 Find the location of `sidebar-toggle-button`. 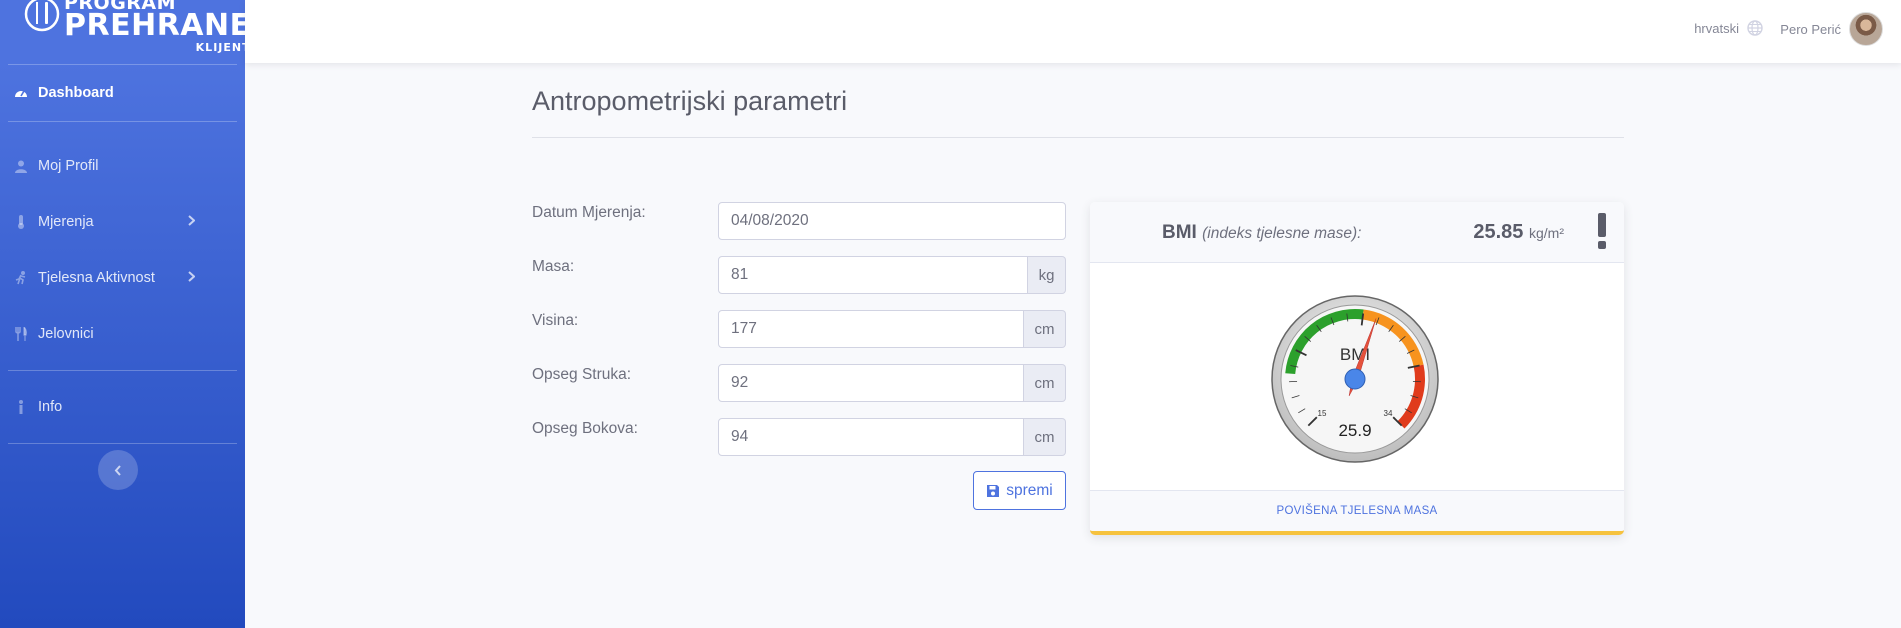

sidebar-toggle-button is located at coordinates (118, 470).